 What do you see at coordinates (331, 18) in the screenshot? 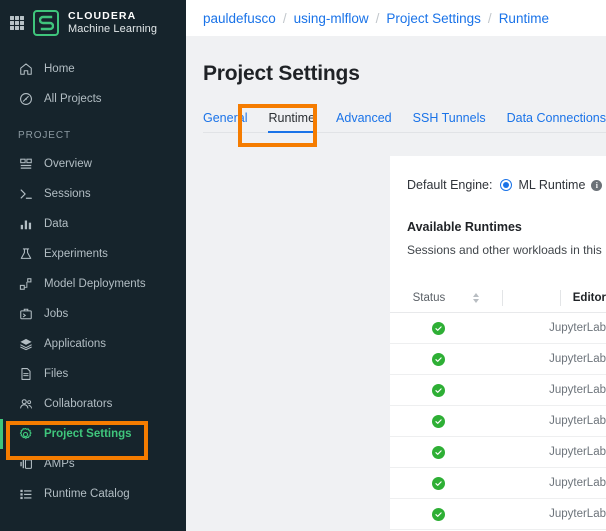
I see `breadcrumb-item-project: using-mlflow` at bounding box center [331, 18].